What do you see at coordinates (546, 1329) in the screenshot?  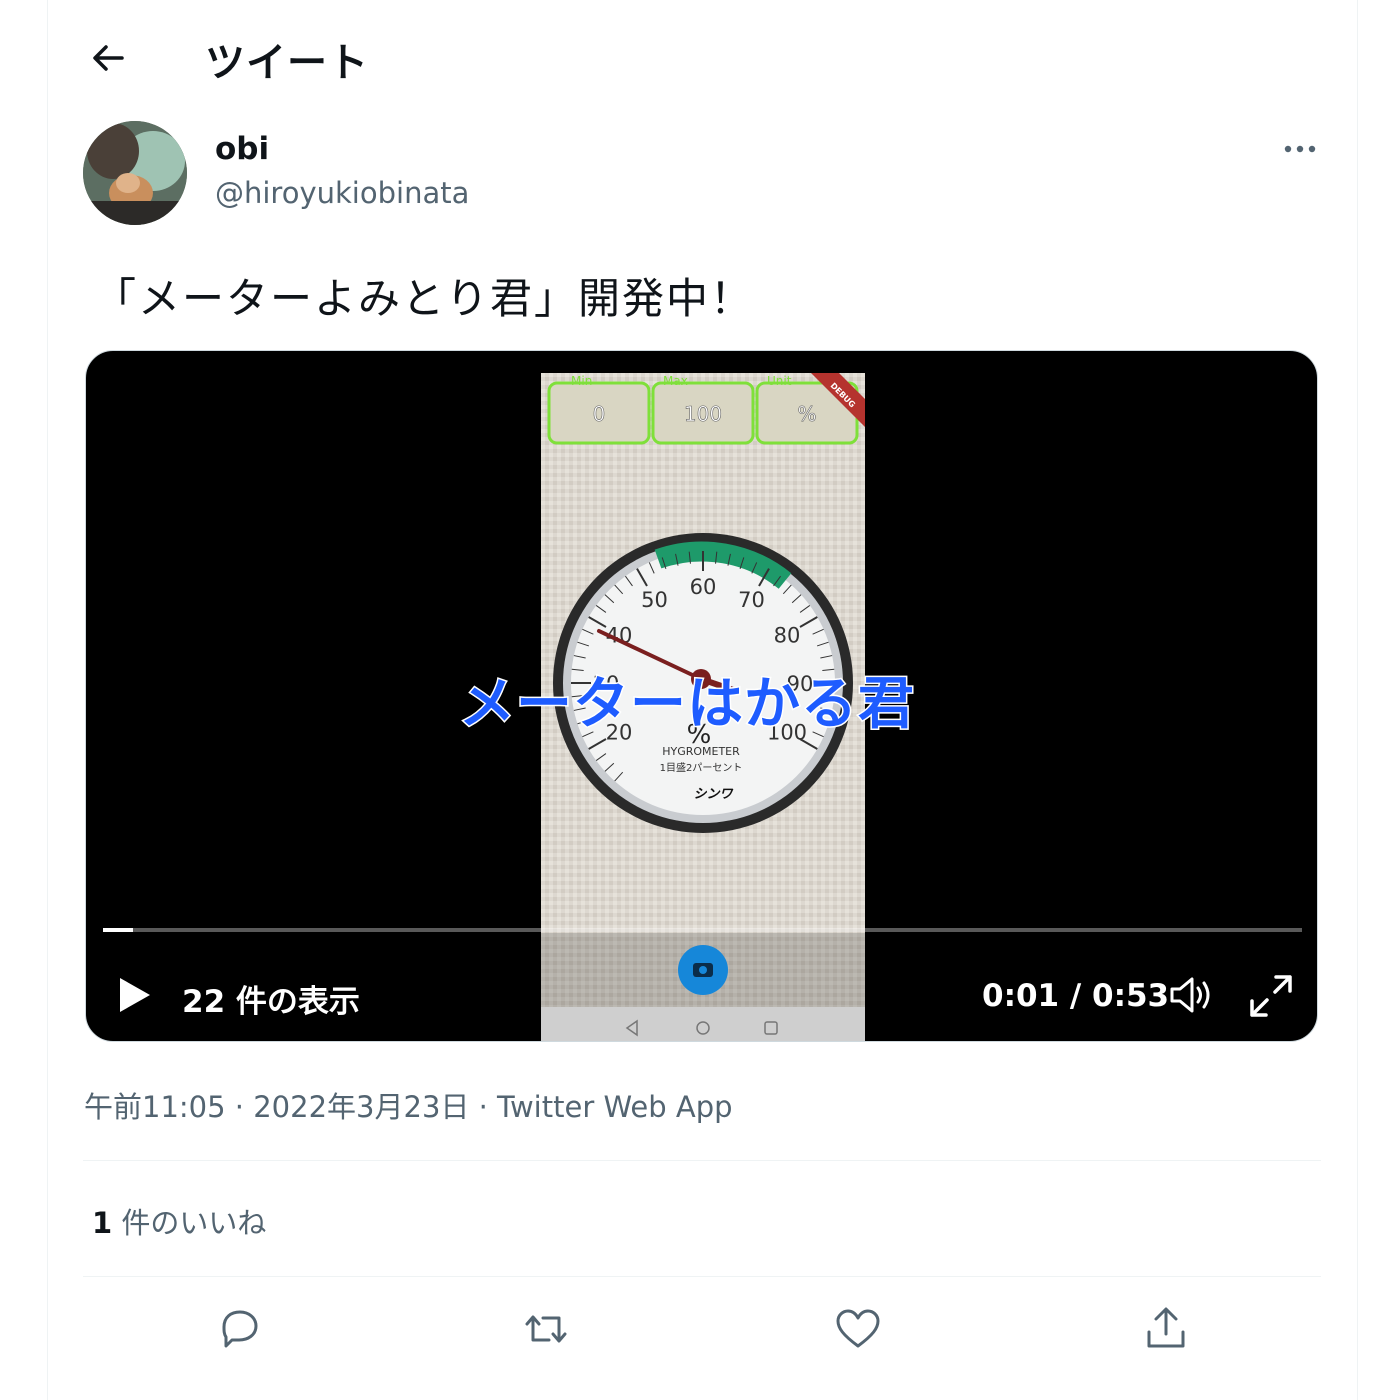 I see `retweet-icon` at bounding box center [546, 1329].